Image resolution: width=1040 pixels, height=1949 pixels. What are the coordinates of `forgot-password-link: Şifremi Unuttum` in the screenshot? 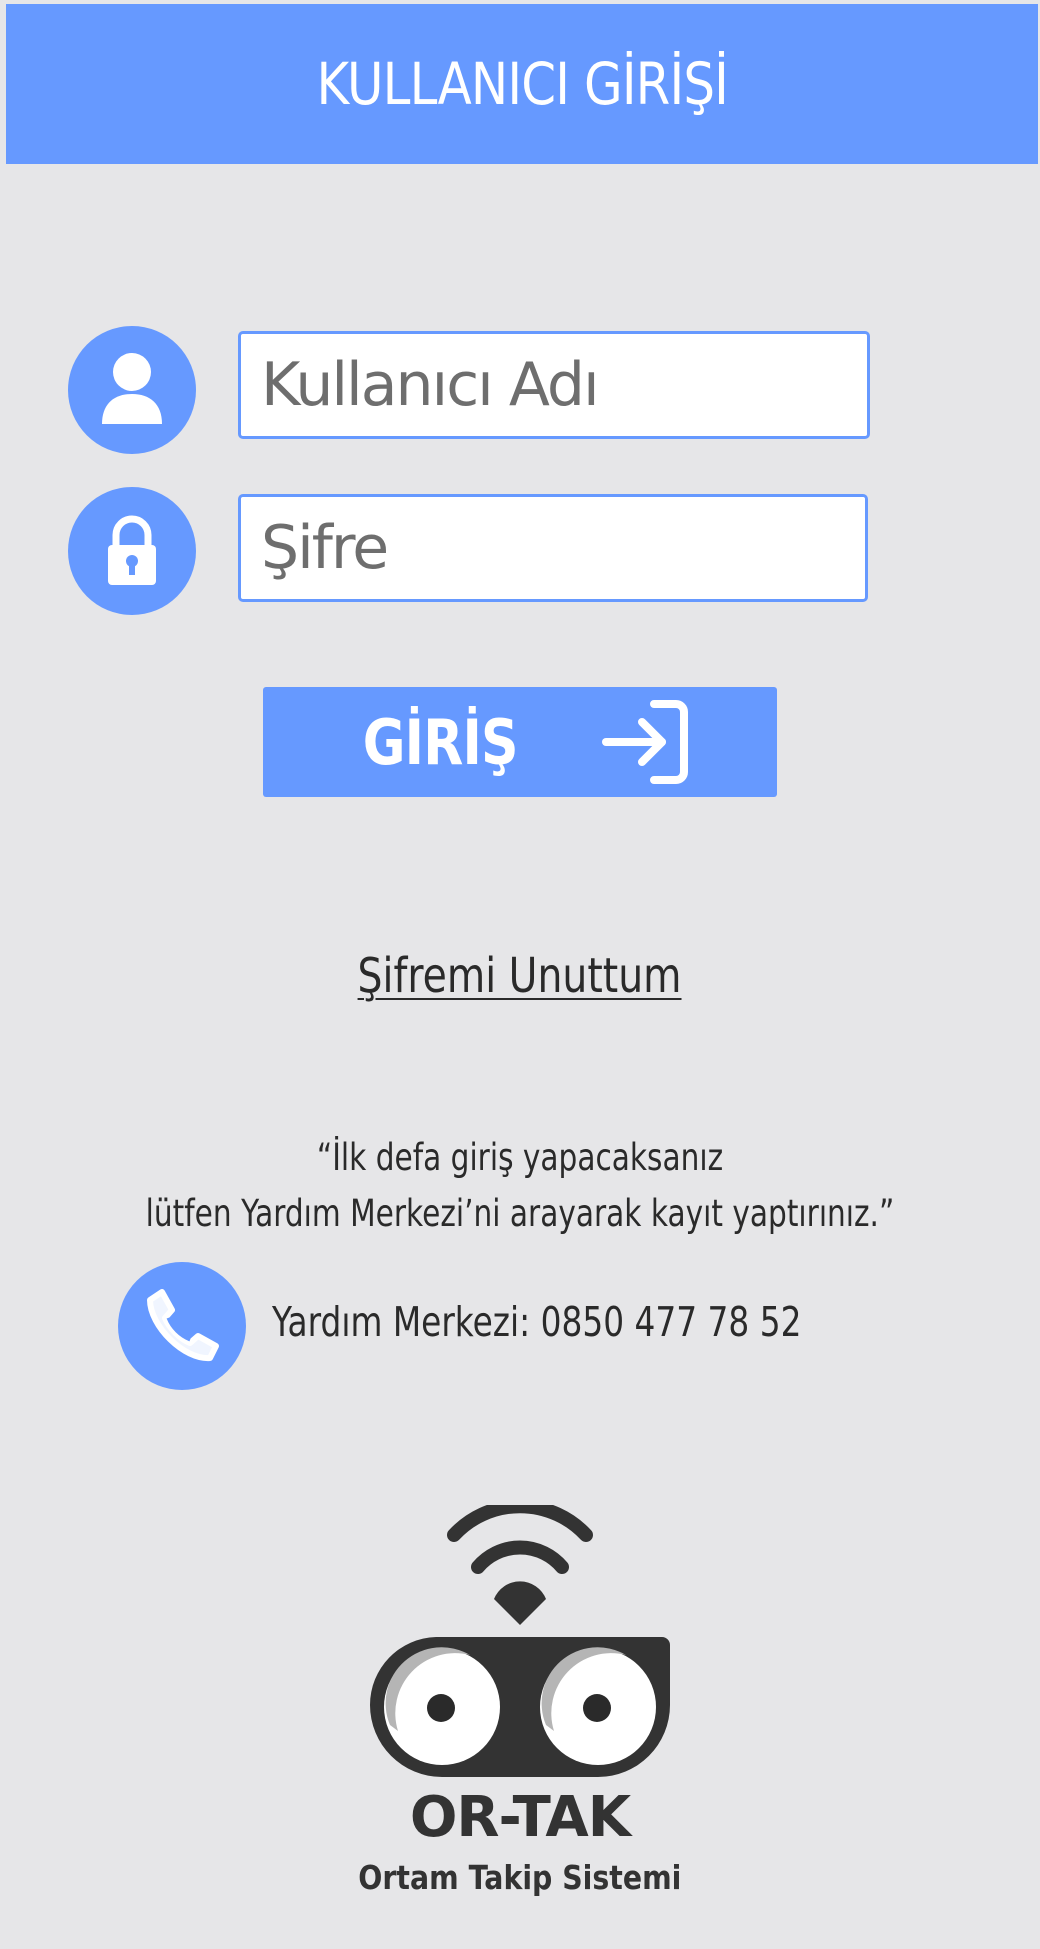 It's located at (520, 976).